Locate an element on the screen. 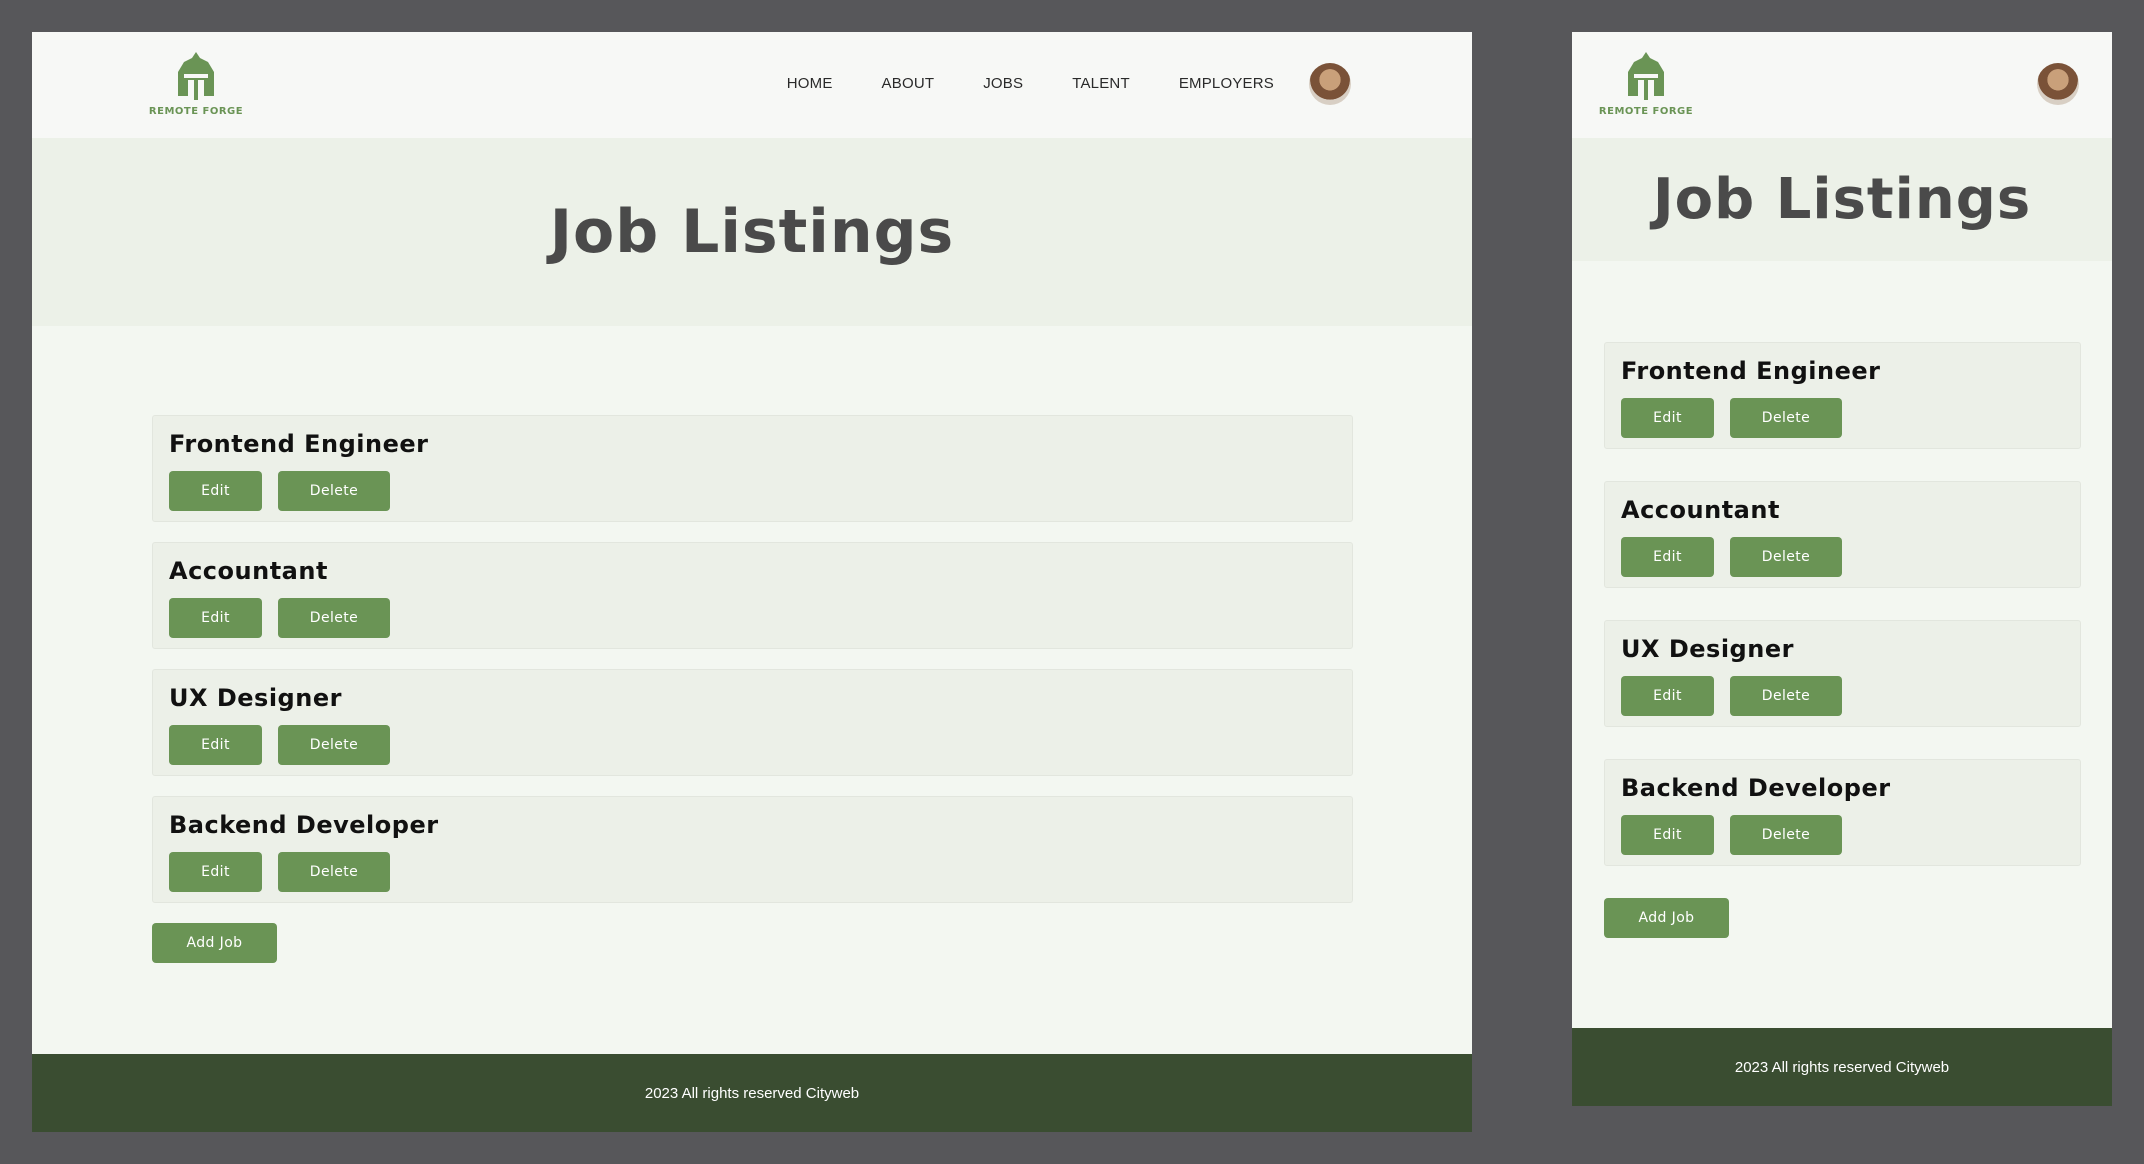  site-header: REMOTE FORGE is located at coordinates (1842, 85).